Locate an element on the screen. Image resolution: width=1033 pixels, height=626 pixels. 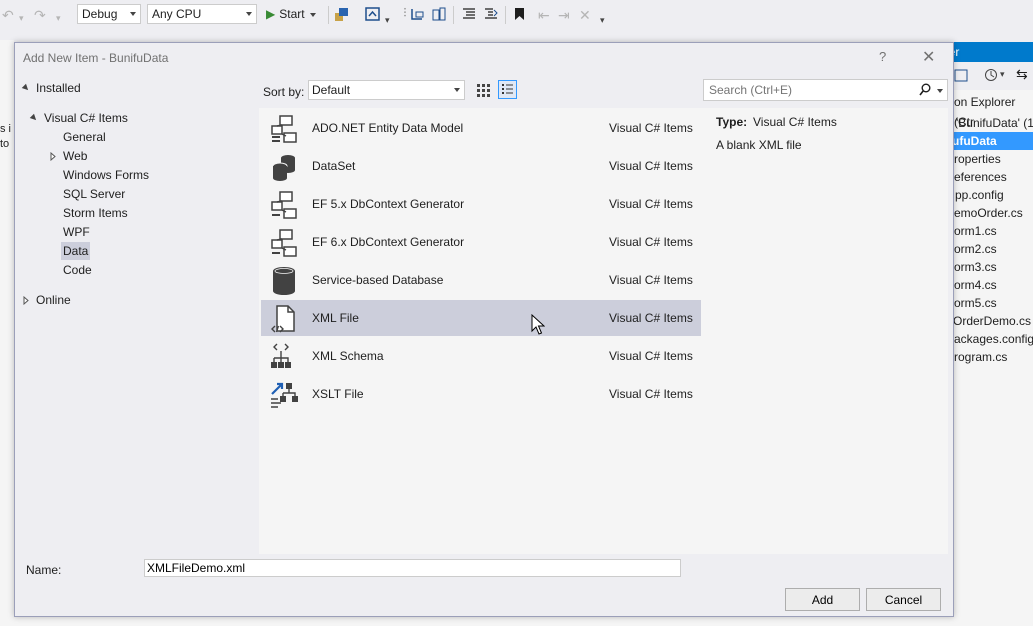
background-text-line: to is located at coordinates (5, 144).